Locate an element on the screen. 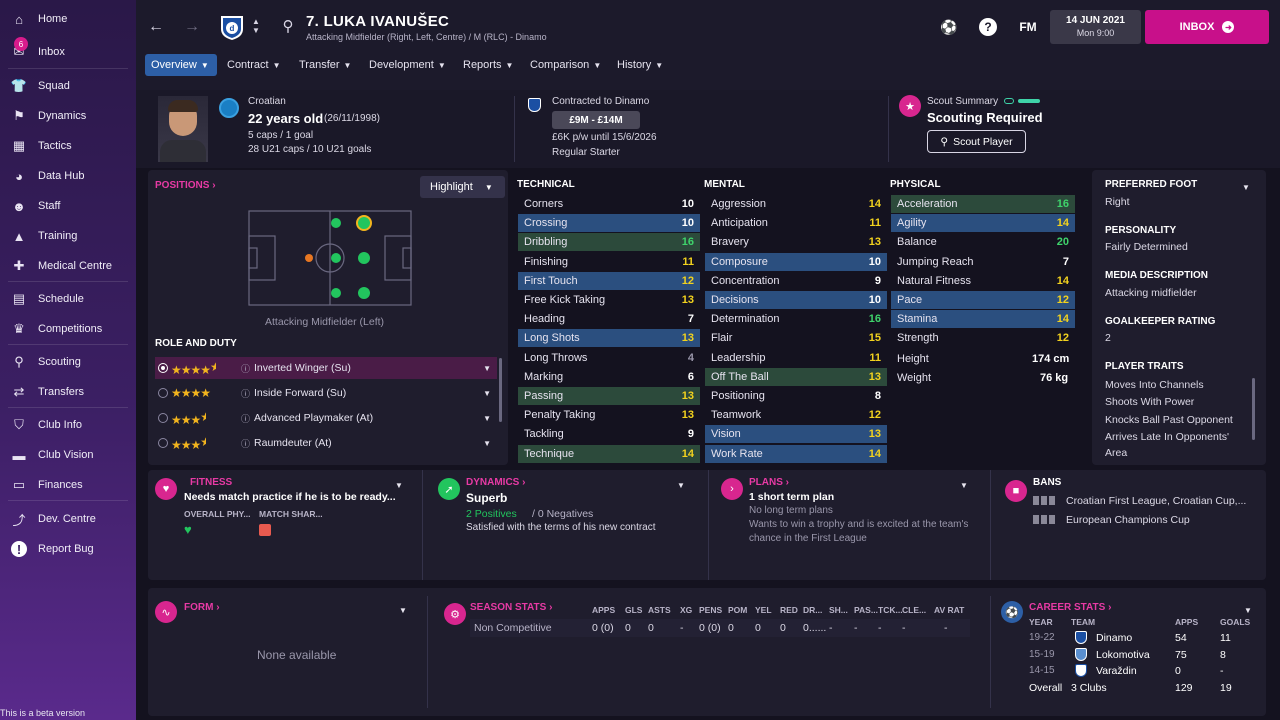  attribute-row: Technique 14 is located at coordinates (609, 453).